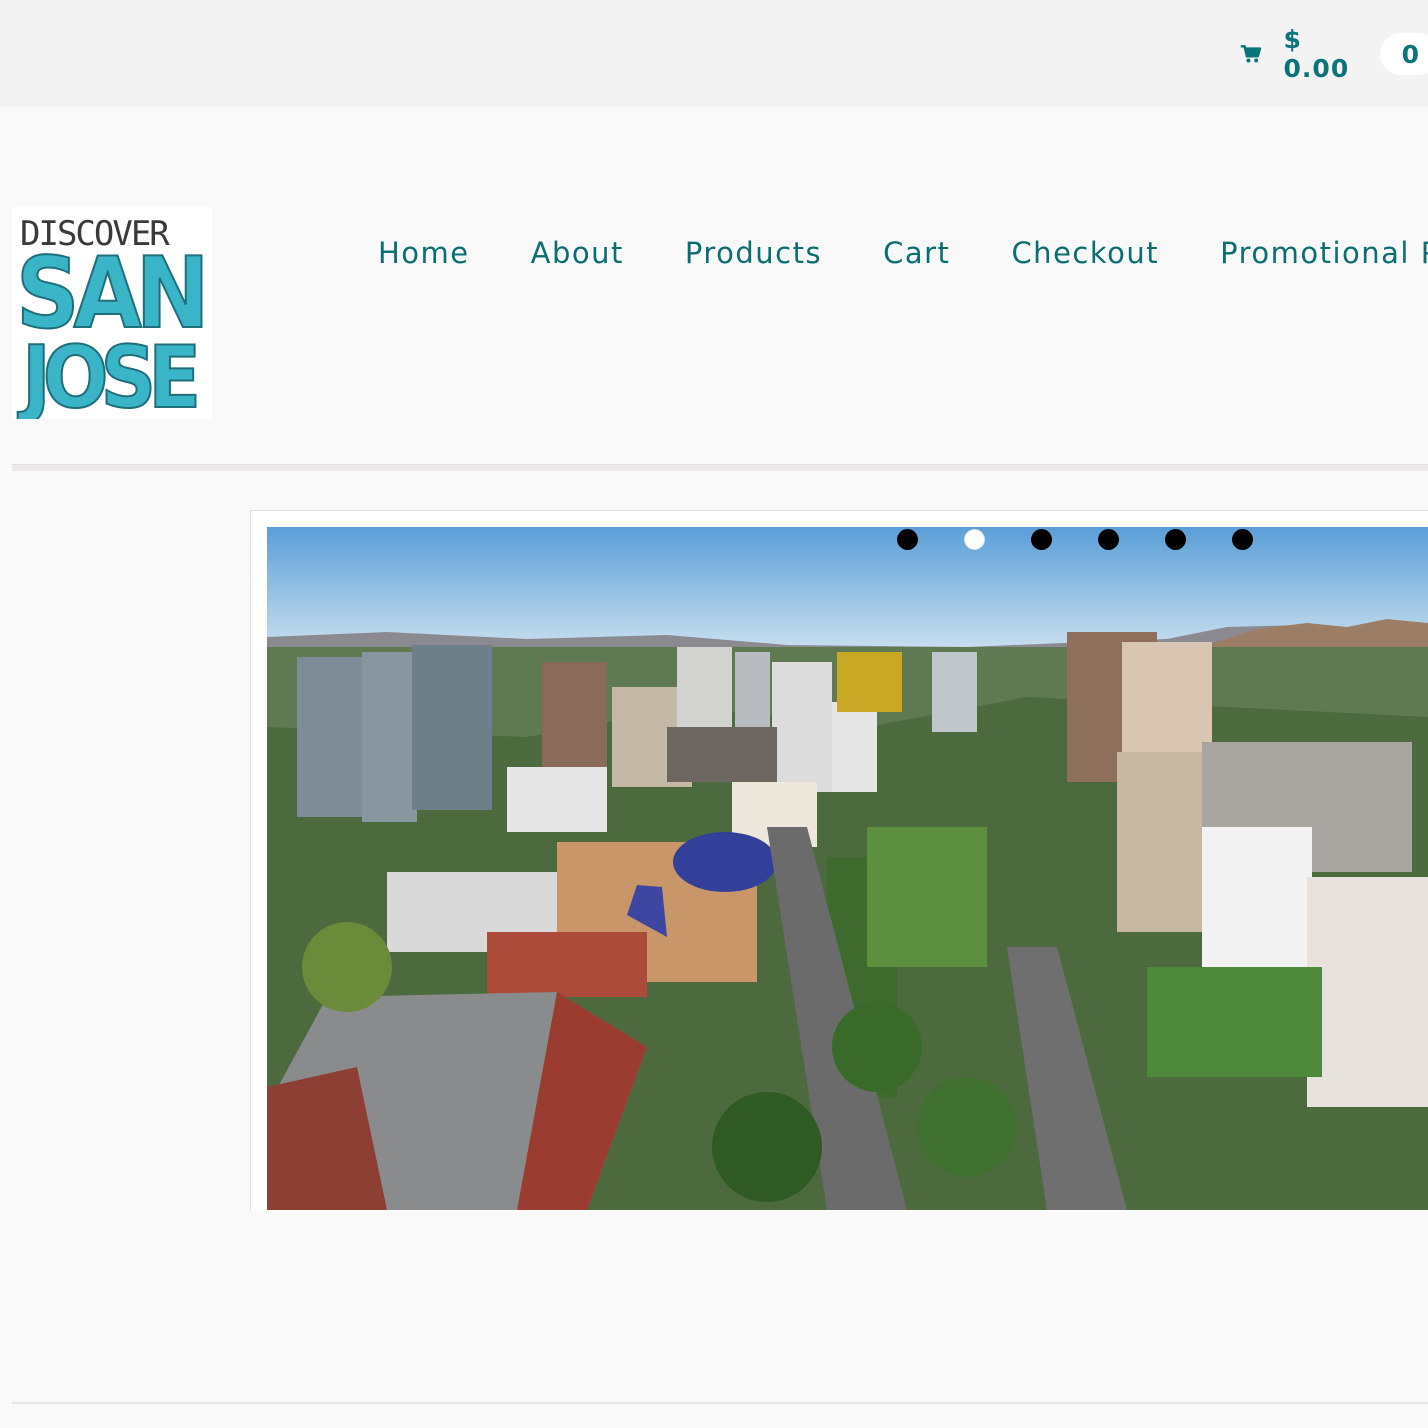  I want to click on nav-promotional-products: Promotional Pro, so click(1324, 253).